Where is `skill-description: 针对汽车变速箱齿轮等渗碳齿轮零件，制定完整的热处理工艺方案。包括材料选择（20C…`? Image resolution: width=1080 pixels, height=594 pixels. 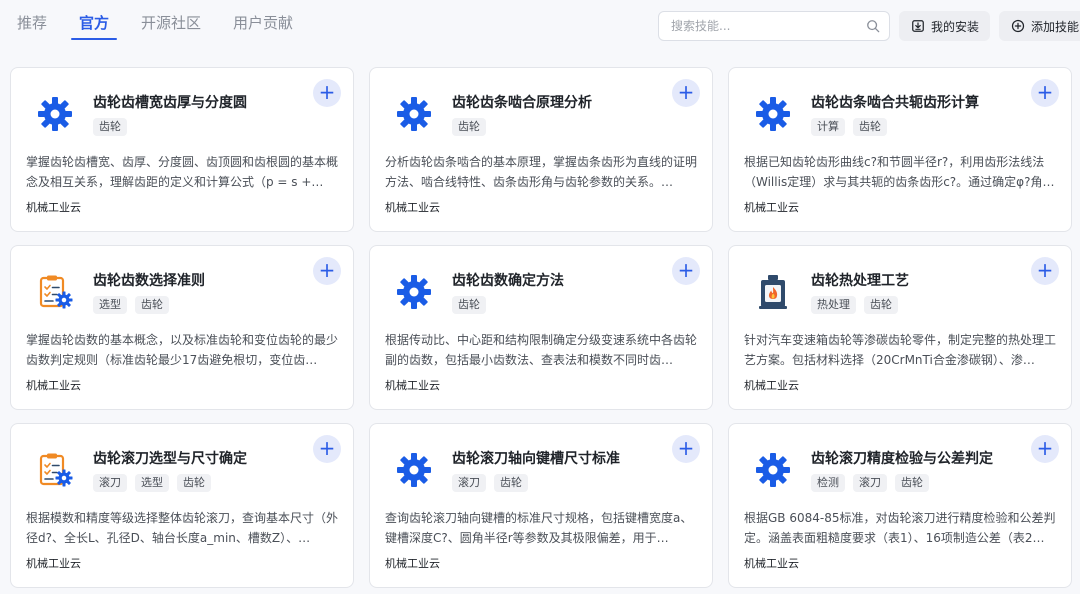
skill-description: 针对汽车变速箱齿轮等渗碳齿轮零件，制定完整的热处理工艺方案。包括材料选择（20C… is located at coordinates (900, 350).